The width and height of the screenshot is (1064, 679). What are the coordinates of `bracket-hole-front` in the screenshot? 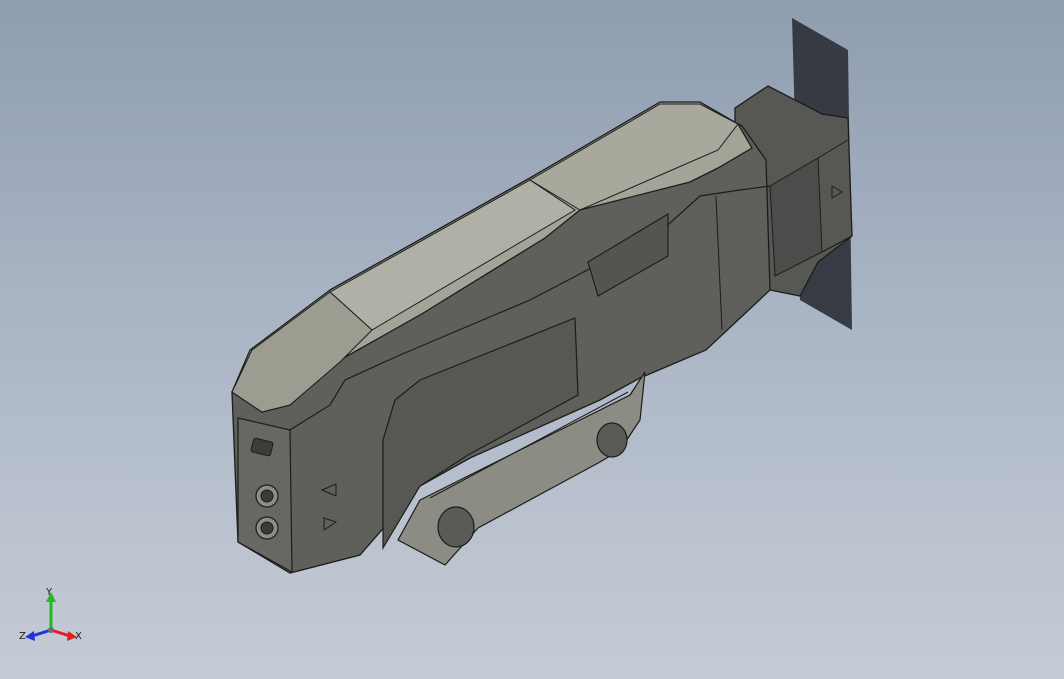 It's located at (456, 527).